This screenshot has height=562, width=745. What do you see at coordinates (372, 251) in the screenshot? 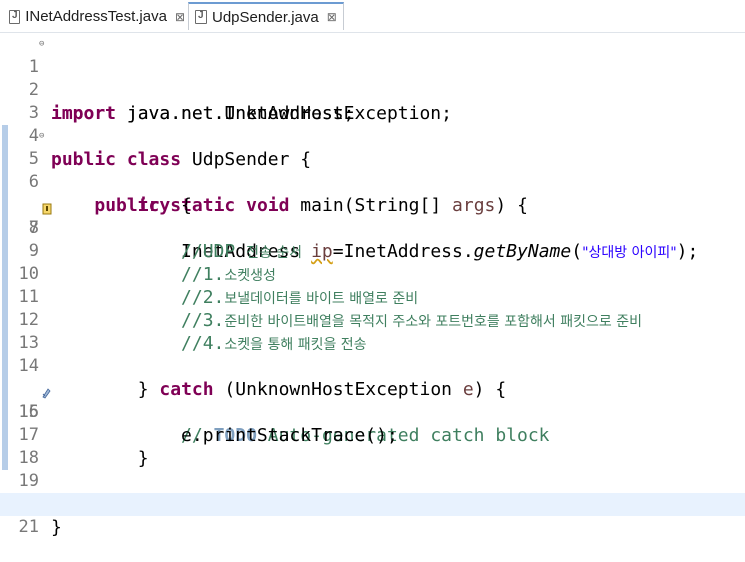
I see `code-line: 9 //1.소켓생성` at bounding box center [372, 251].